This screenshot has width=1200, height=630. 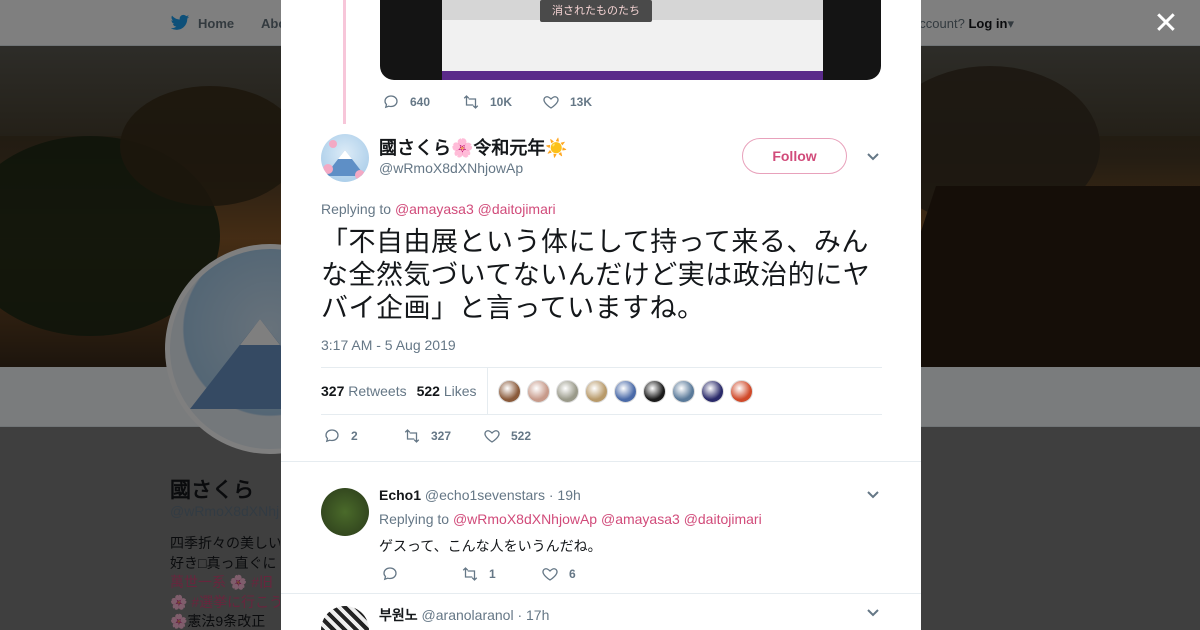 I want to click on tweet-actions: 2 327 522, so click(x=443, y=436).